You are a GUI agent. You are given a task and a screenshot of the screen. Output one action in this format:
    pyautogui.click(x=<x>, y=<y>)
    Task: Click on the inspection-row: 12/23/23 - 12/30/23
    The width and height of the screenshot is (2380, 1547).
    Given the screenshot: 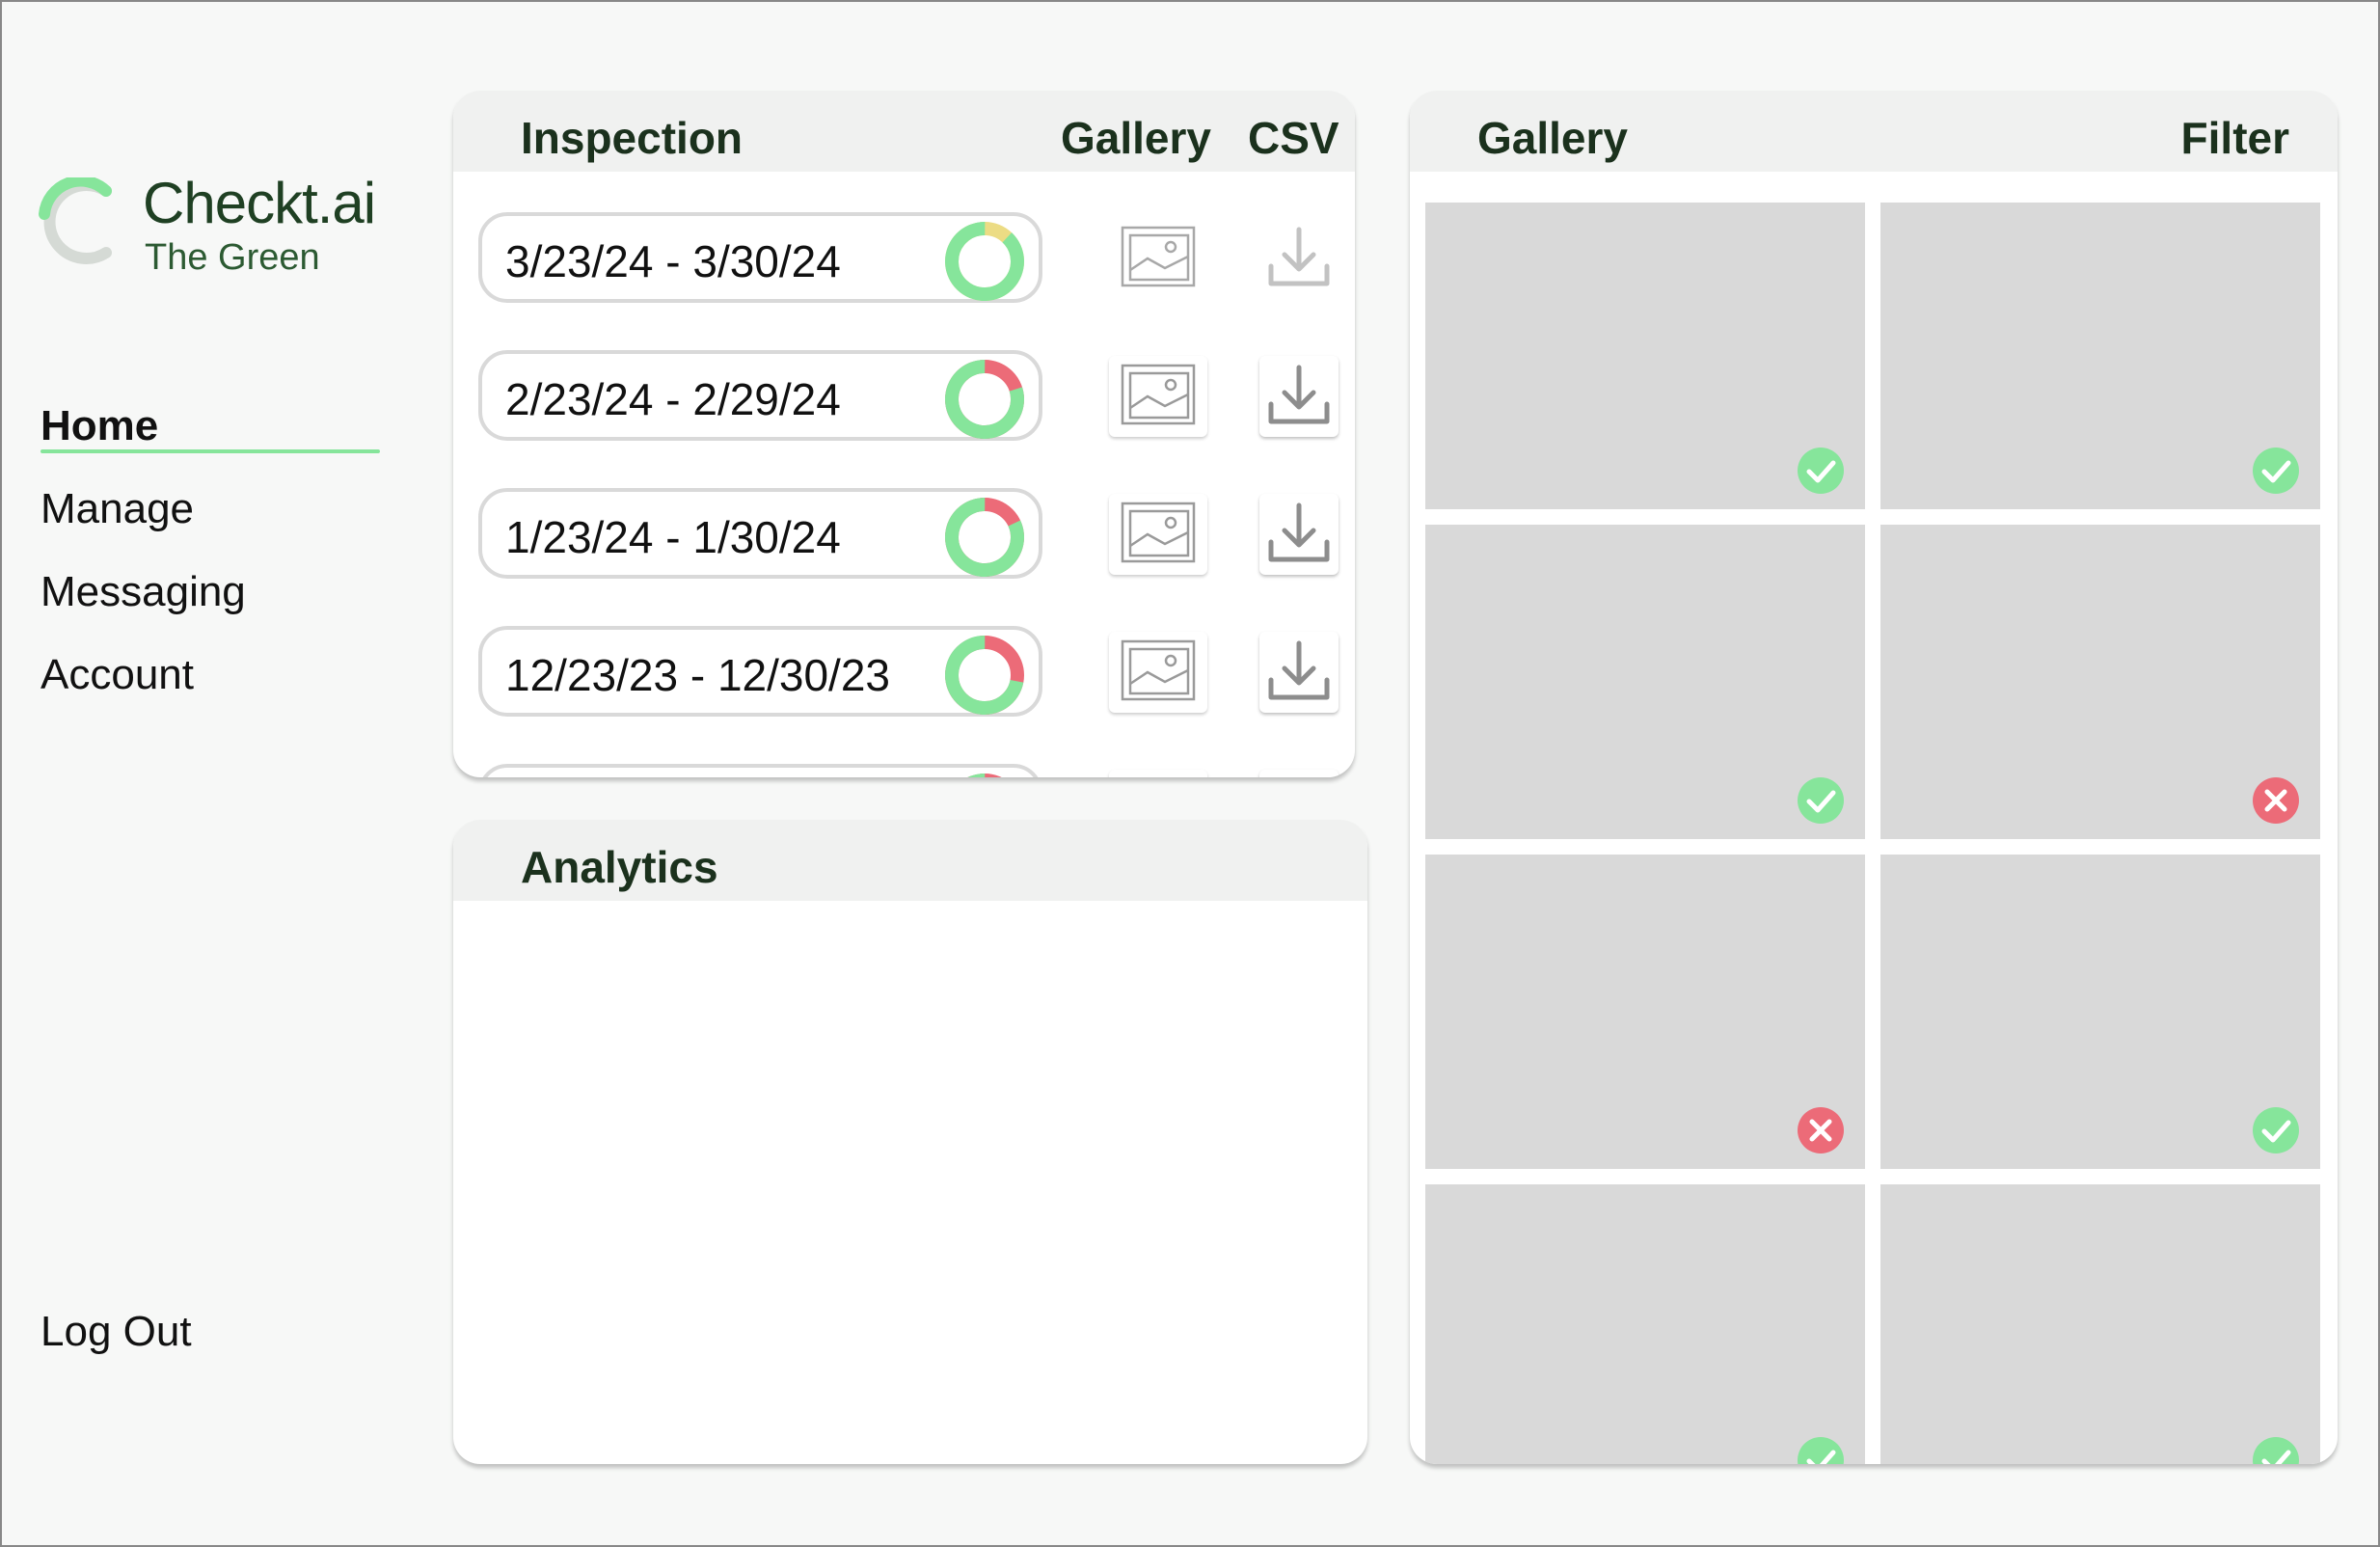 What is the action you would take?
    pyautogui.click(x=909, y=671)
    